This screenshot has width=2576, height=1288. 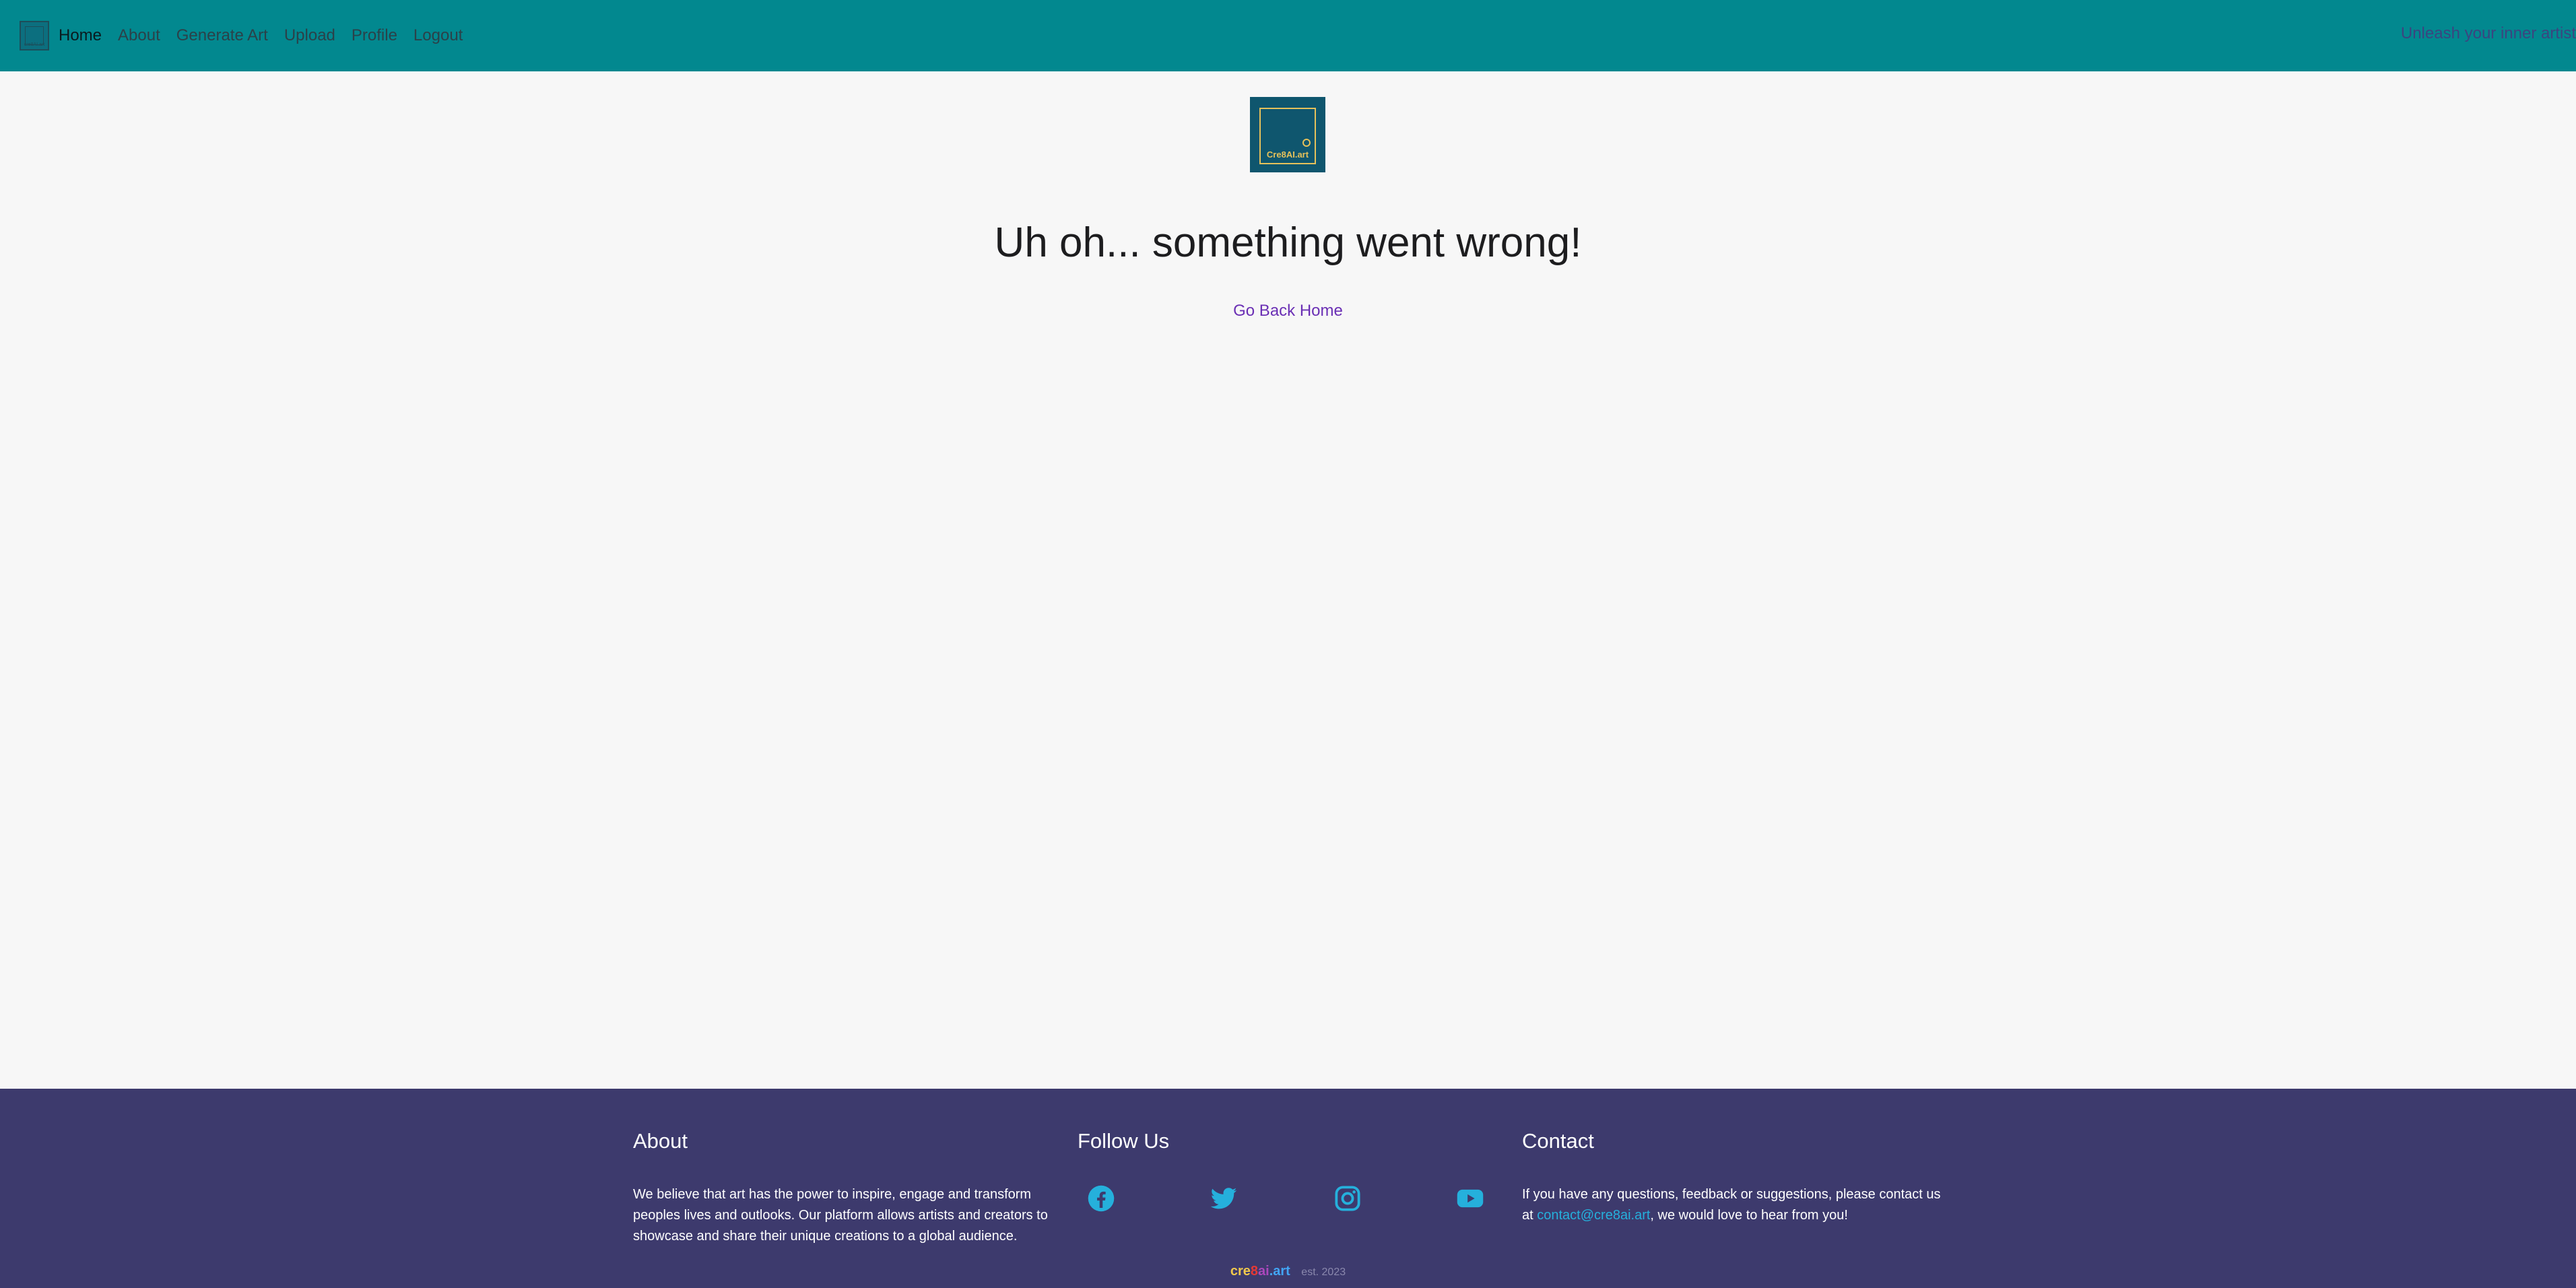 What do you see at coordinates (1287, 134) in the screenshot?
I see `main-logo: Cre8AI.art` at bounding box center [1287, 134].